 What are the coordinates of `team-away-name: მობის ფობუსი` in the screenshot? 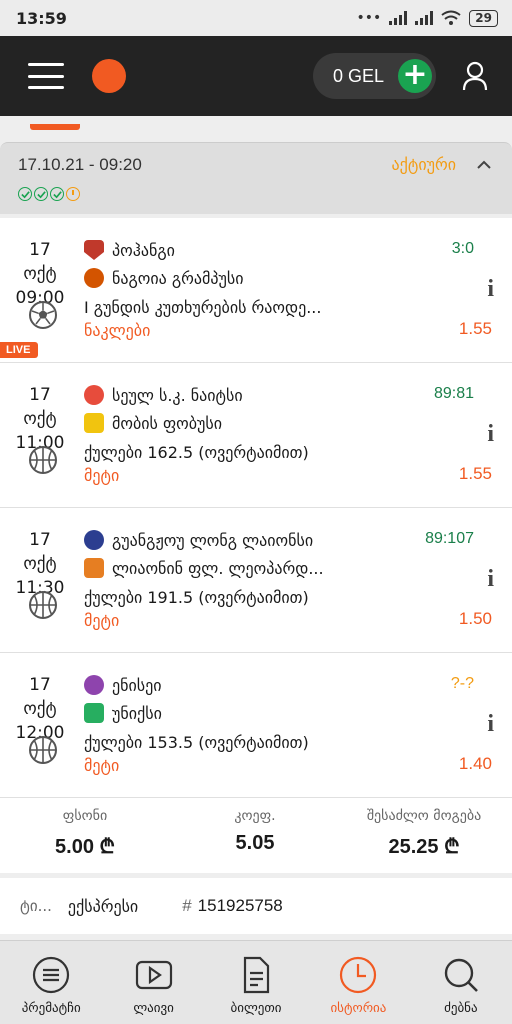 It's located at (167, 423).